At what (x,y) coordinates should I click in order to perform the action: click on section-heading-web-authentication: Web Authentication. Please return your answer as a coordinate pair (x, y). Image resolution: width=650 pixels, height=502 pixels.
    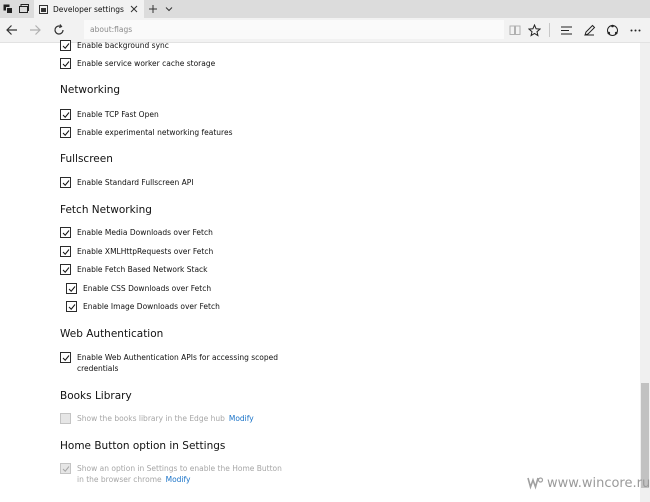
    Looking at the image, I should click on (112, 334).